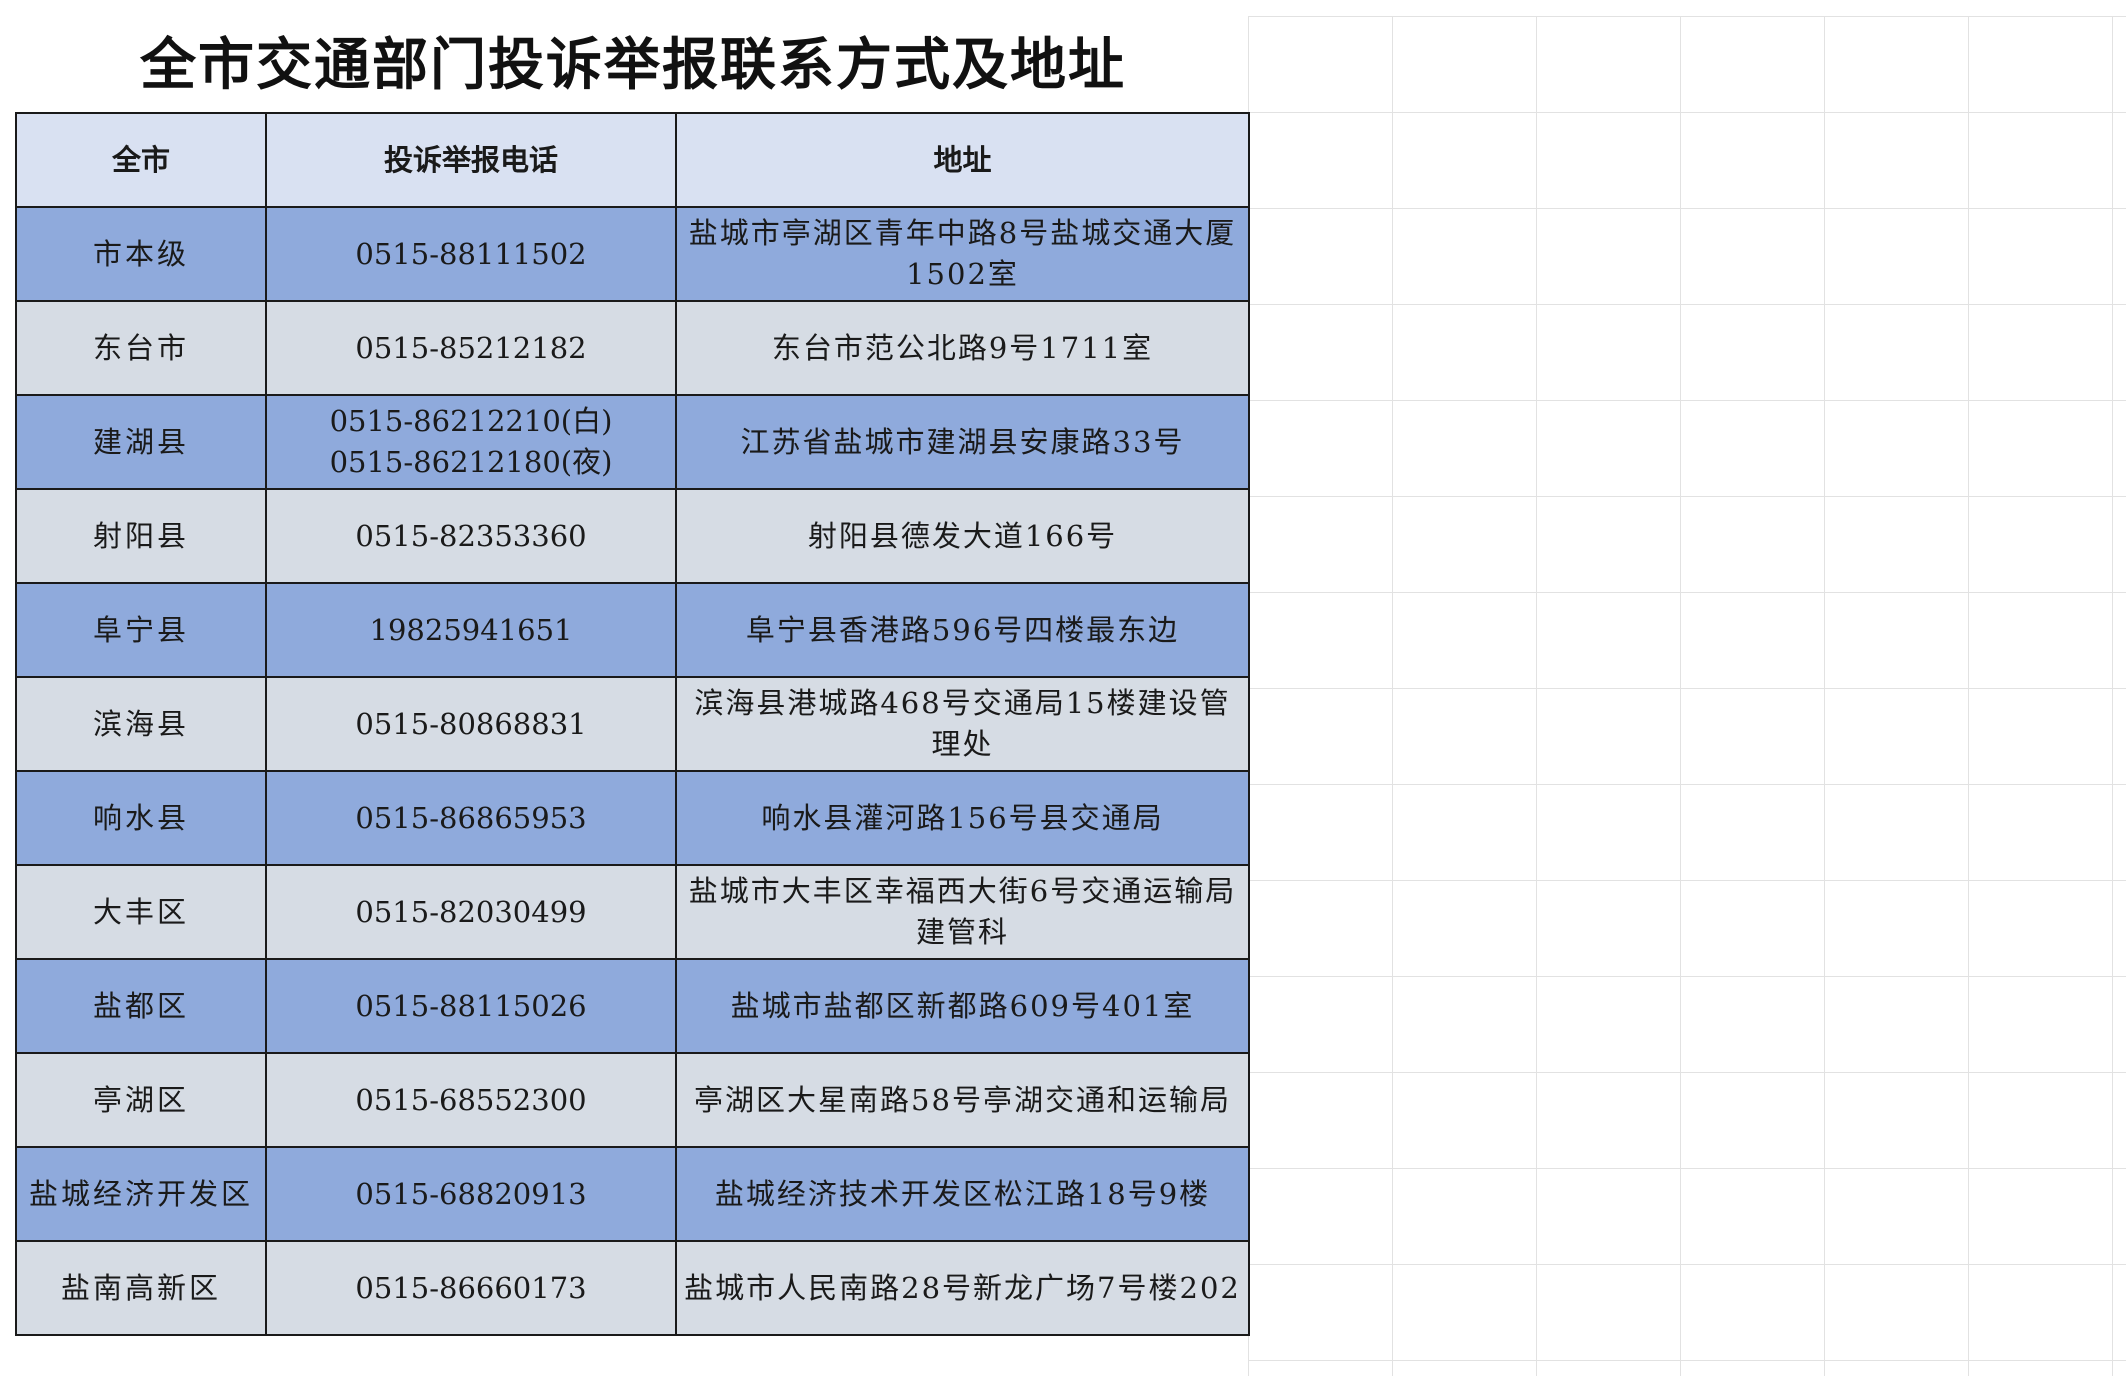  What do you see at coordinates (141, 1100) in the screenshot?
I see `area-cell: 亭湖区` at bounding box center [141, 1100].